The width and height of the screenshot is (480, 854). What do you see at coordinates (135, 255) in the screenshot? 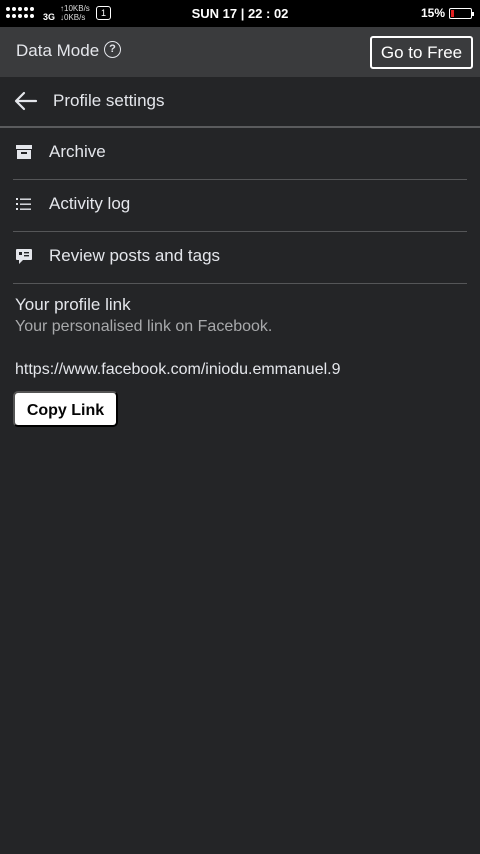
I see `menu-item-label: Review posts and tags` at bounding box center [135, 255].